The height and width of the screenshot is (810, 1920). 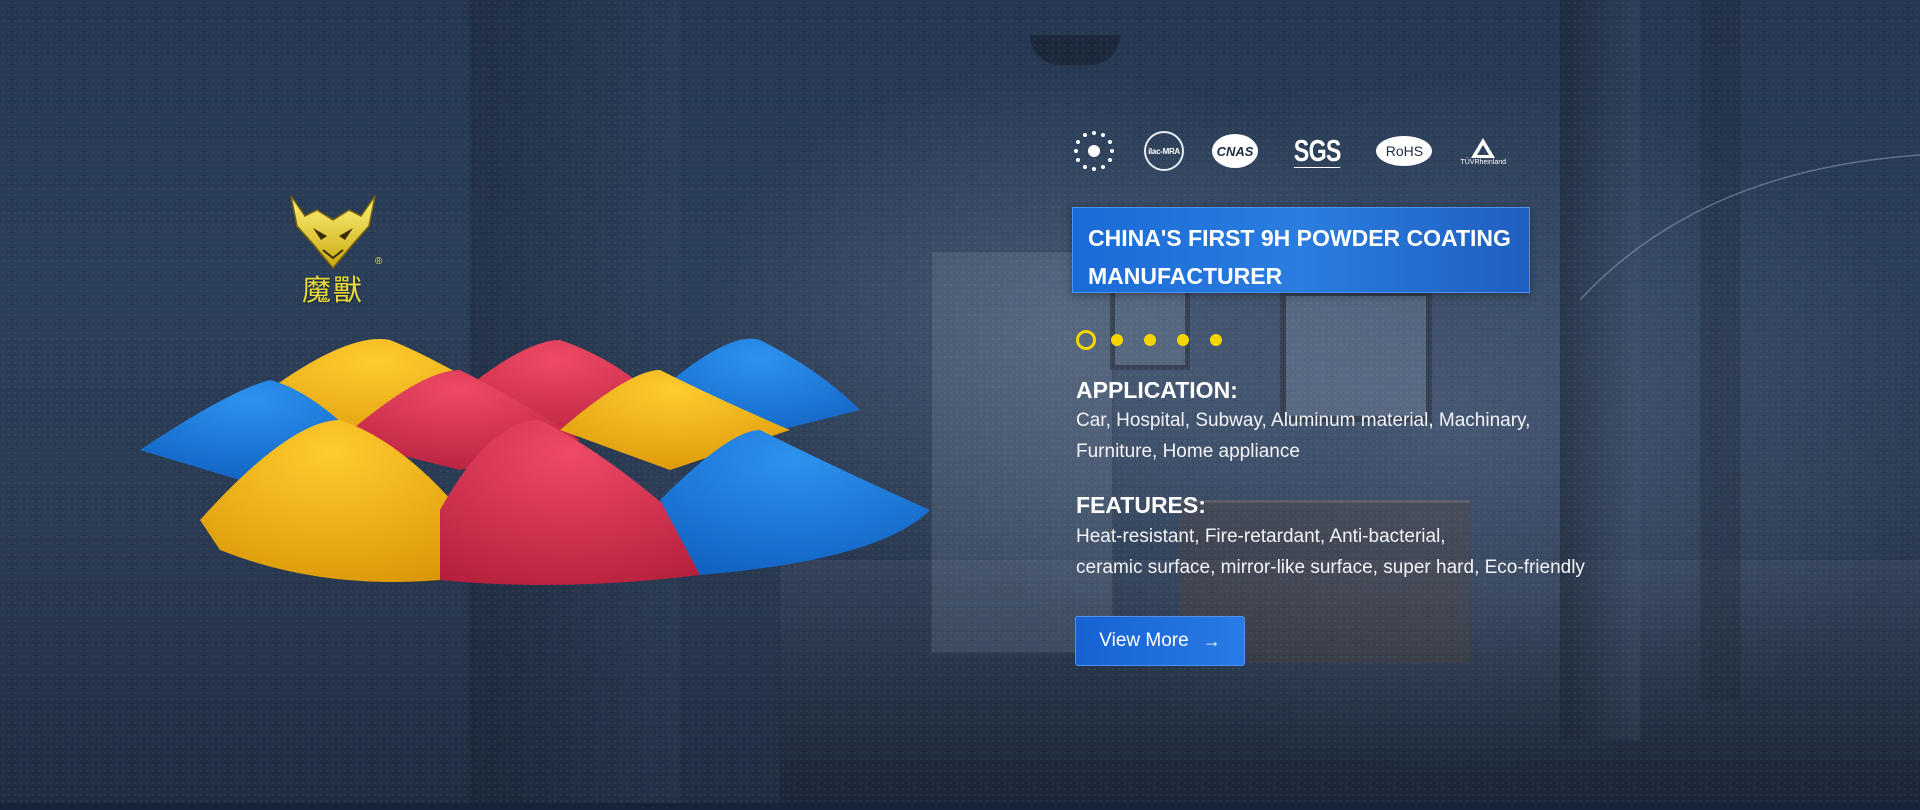 I want to click on ilac-mra-cert-icon: ilac-MRA, so click(x=1164, y=151).